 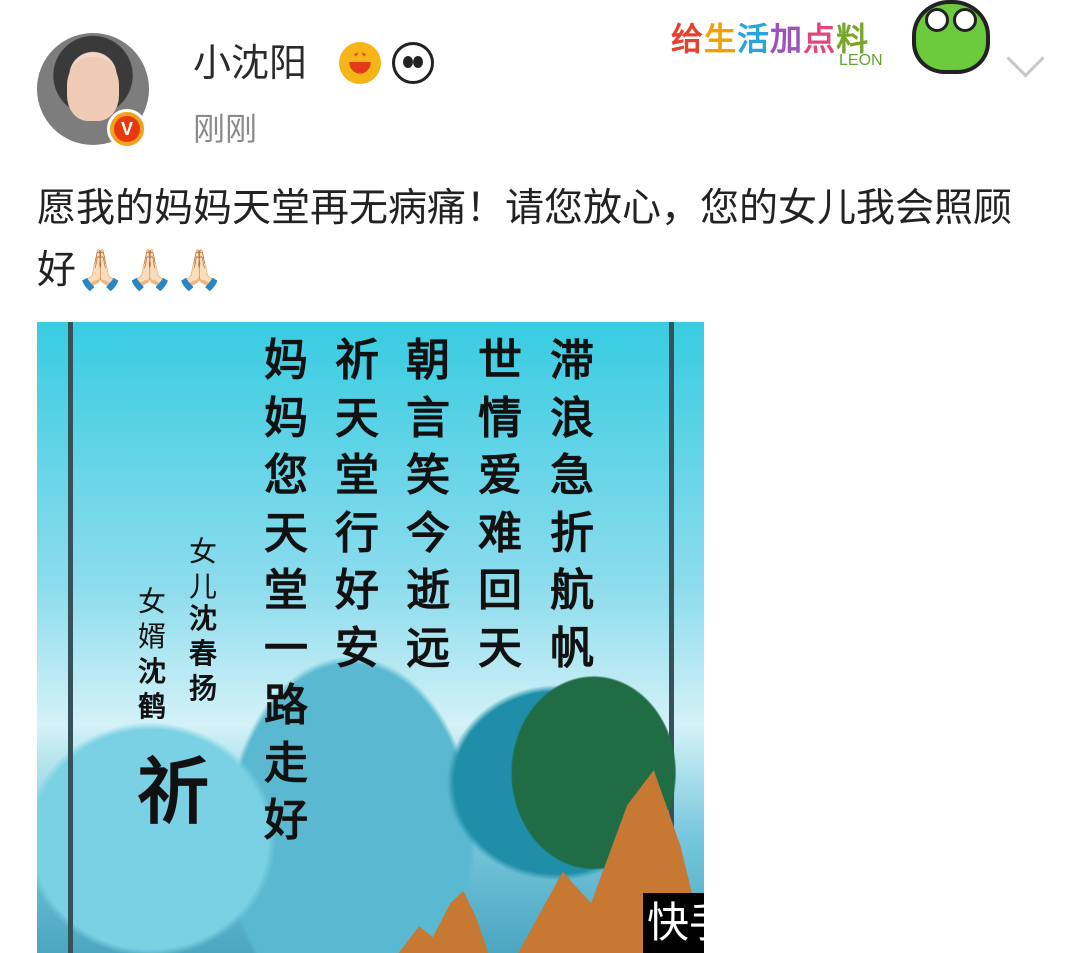 What do you see at coordinates (951, 37) in the screenshot?
I see `frog-icon` at bounding box center [951, 37].